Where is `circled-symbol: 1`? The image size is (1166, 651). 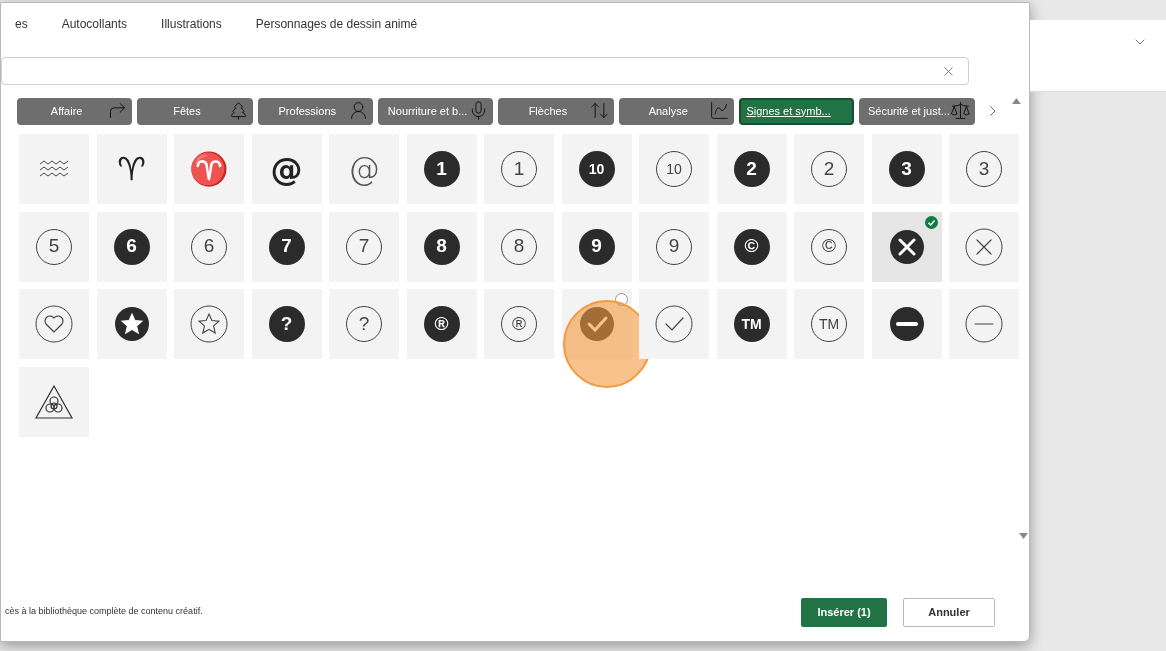 circled-symbol: 1 is located at coordinates (441, 169).